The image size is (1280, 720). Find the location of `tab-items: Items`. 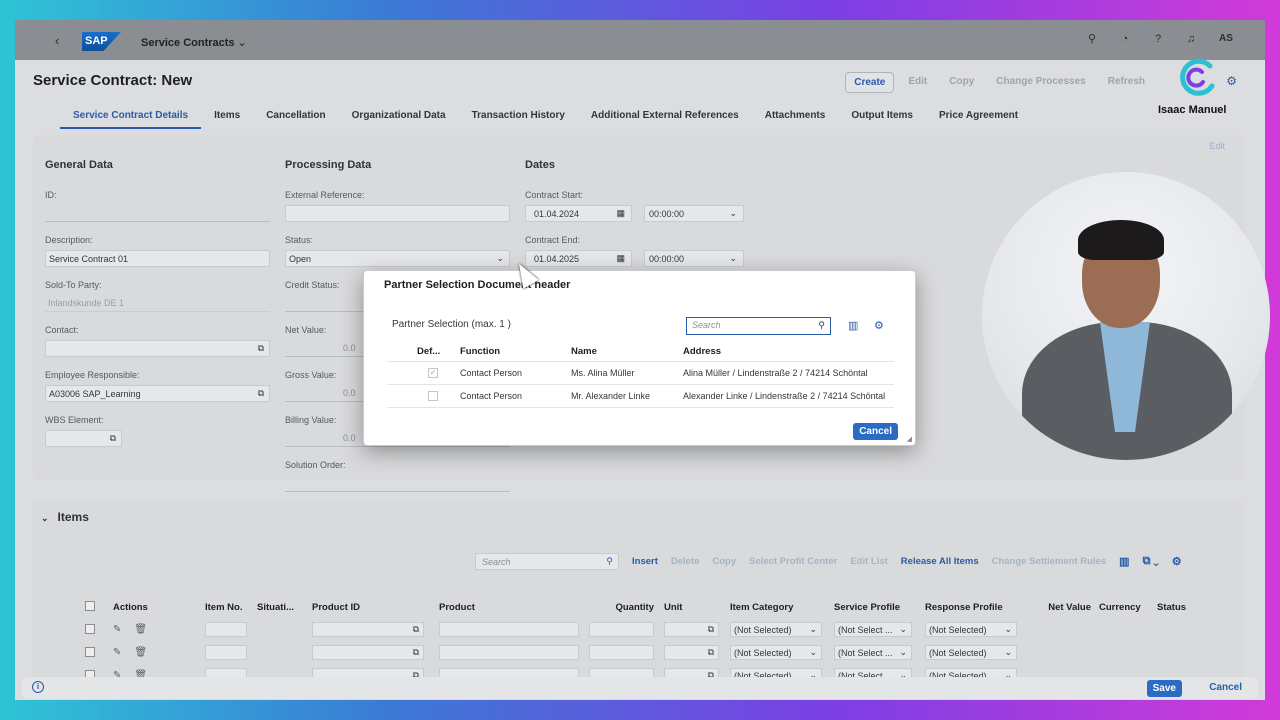

tab-items: Items is located at coordinates (227, 119).